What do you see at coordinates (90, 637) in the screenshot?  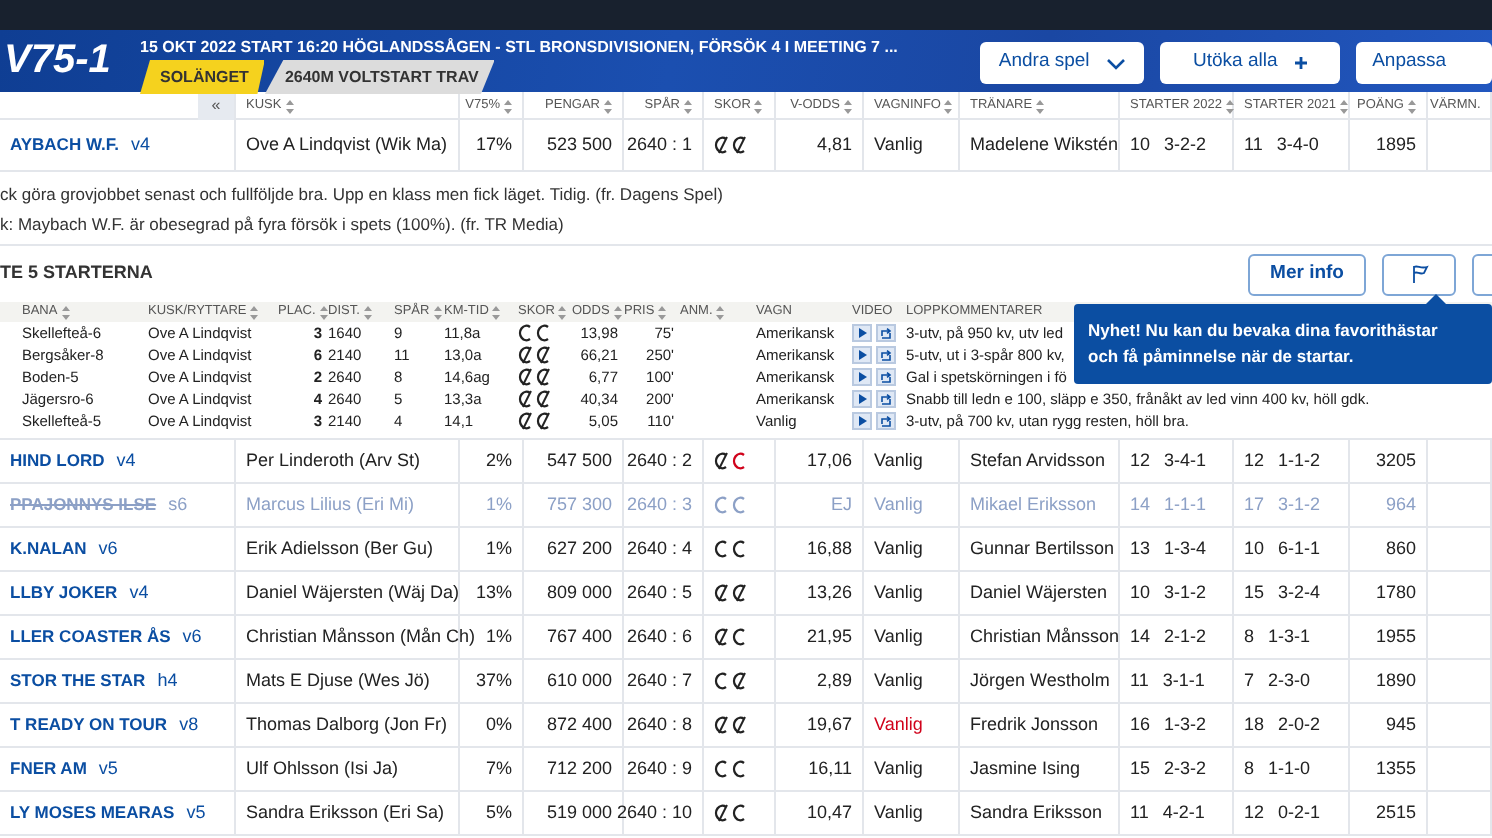 I see `horse-name-link: LLER COASTER ÅS` at bounding box center [90, 637].